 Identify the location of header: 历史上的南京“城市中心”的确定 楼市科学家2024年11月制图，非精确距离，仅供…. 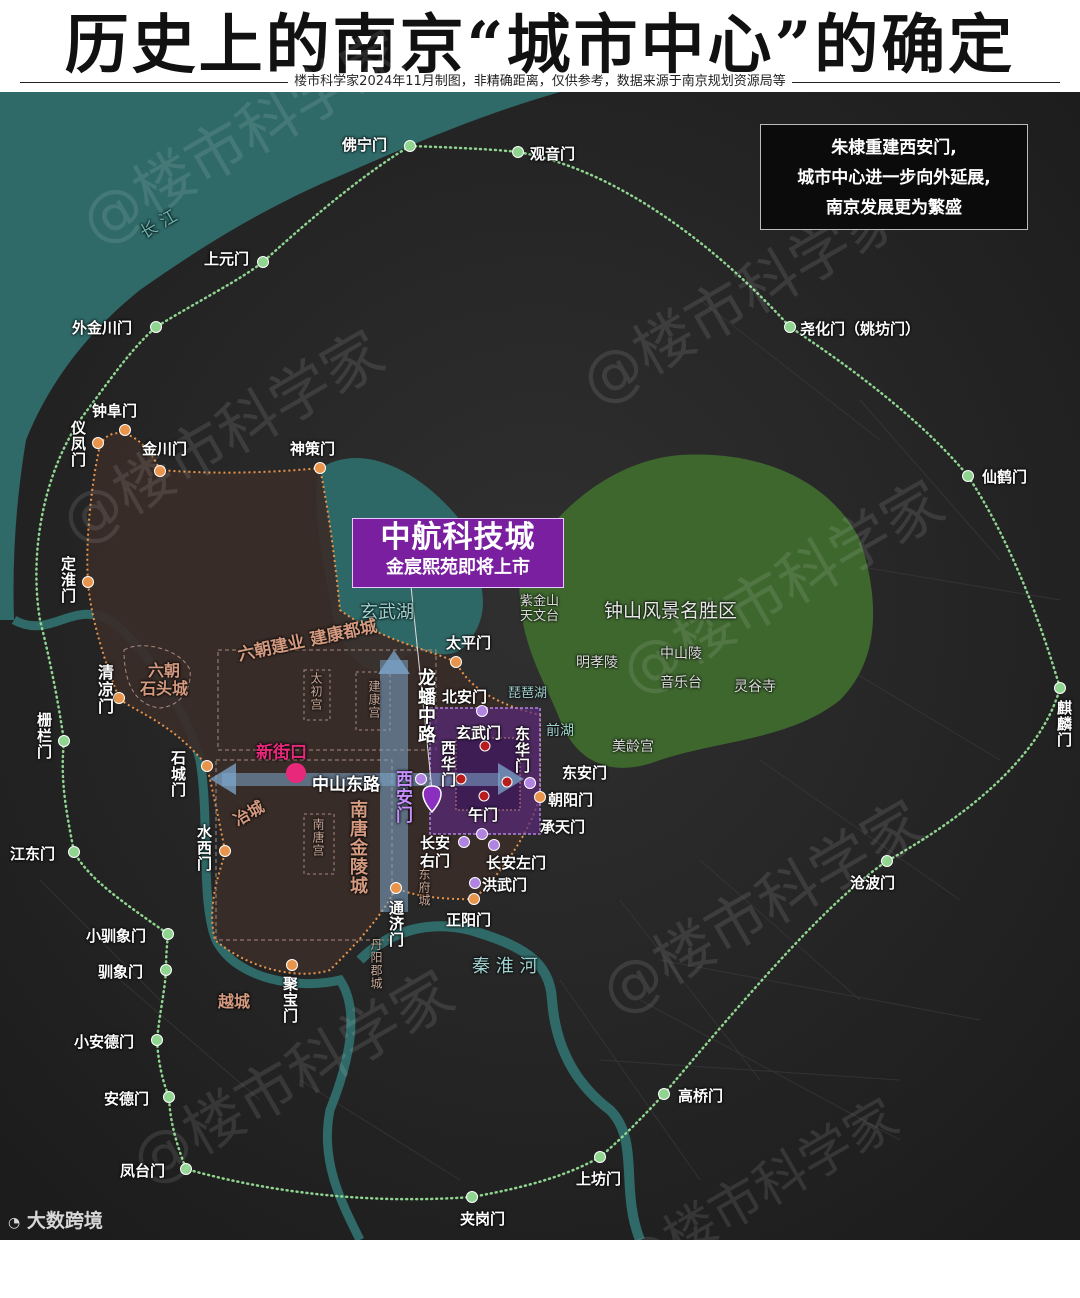
(540, 46).